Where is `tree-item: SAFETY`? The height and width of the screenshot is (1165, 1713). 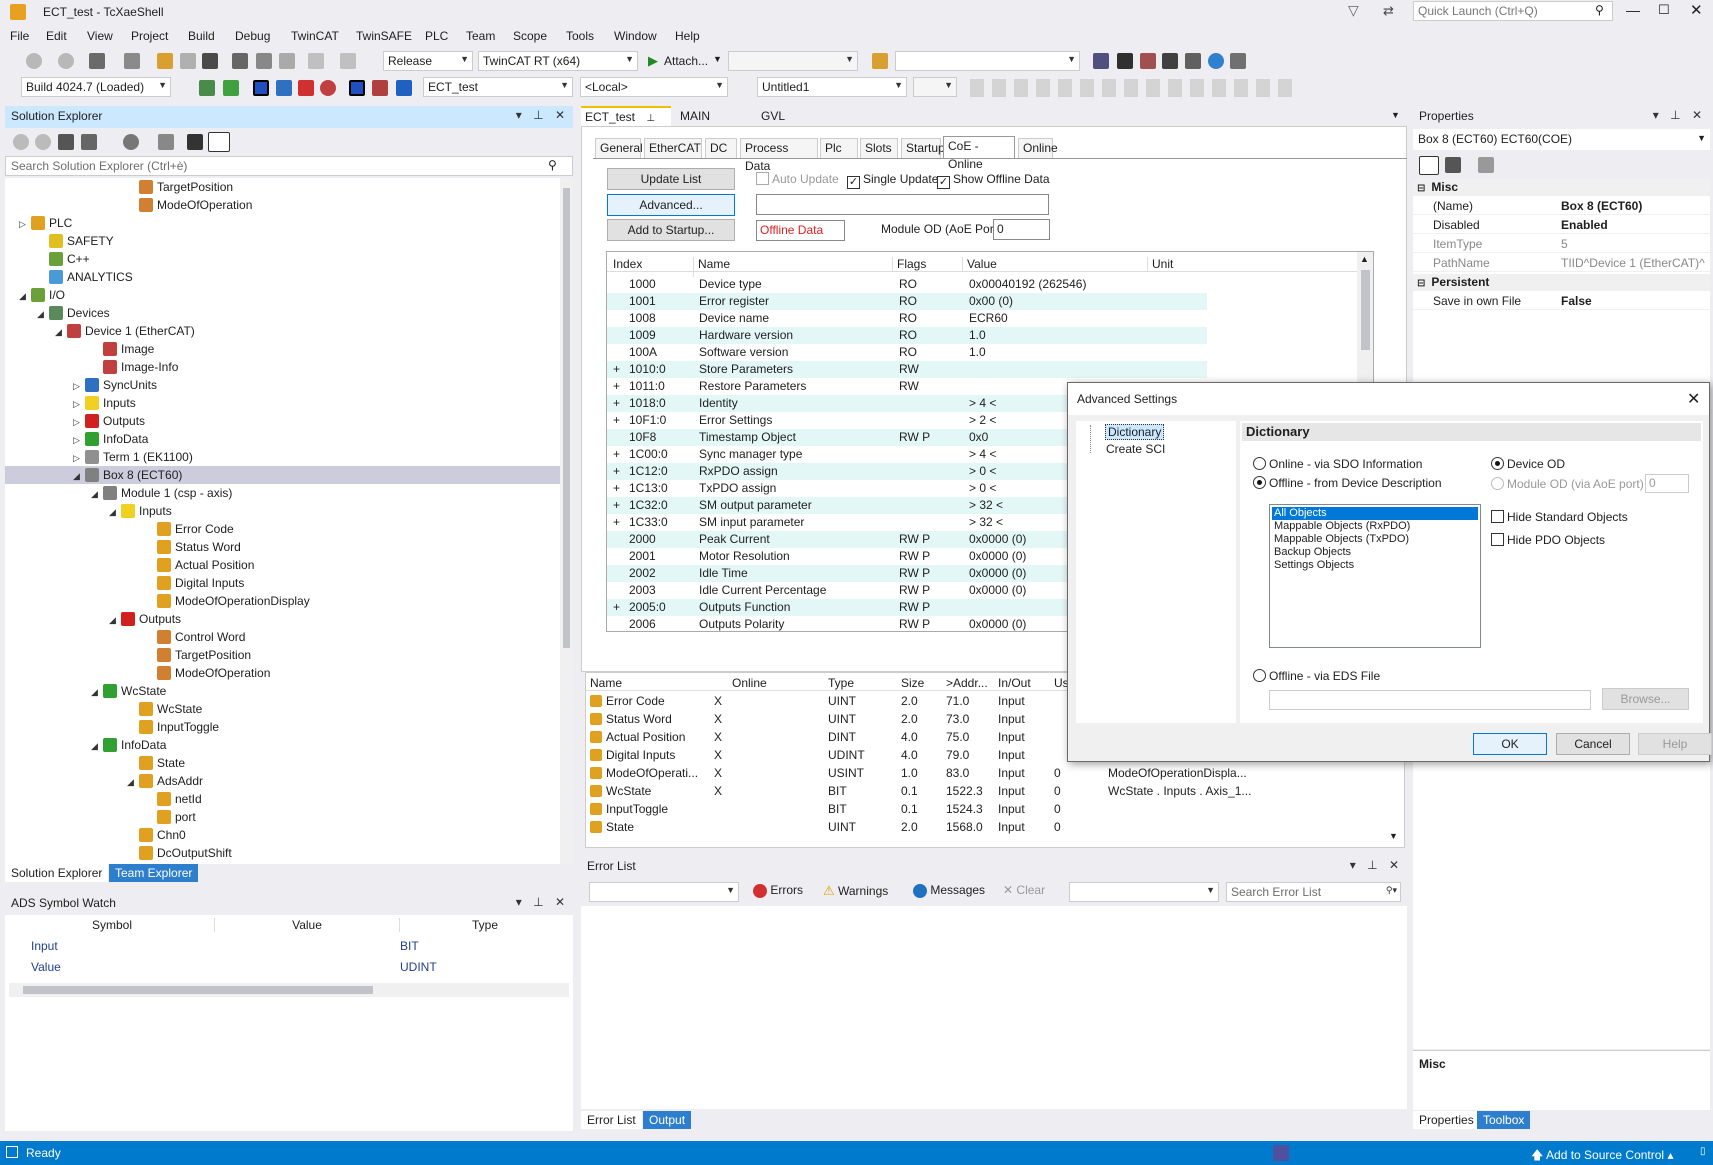 tree-item: SAFETY is located at coordinates (282, 241).